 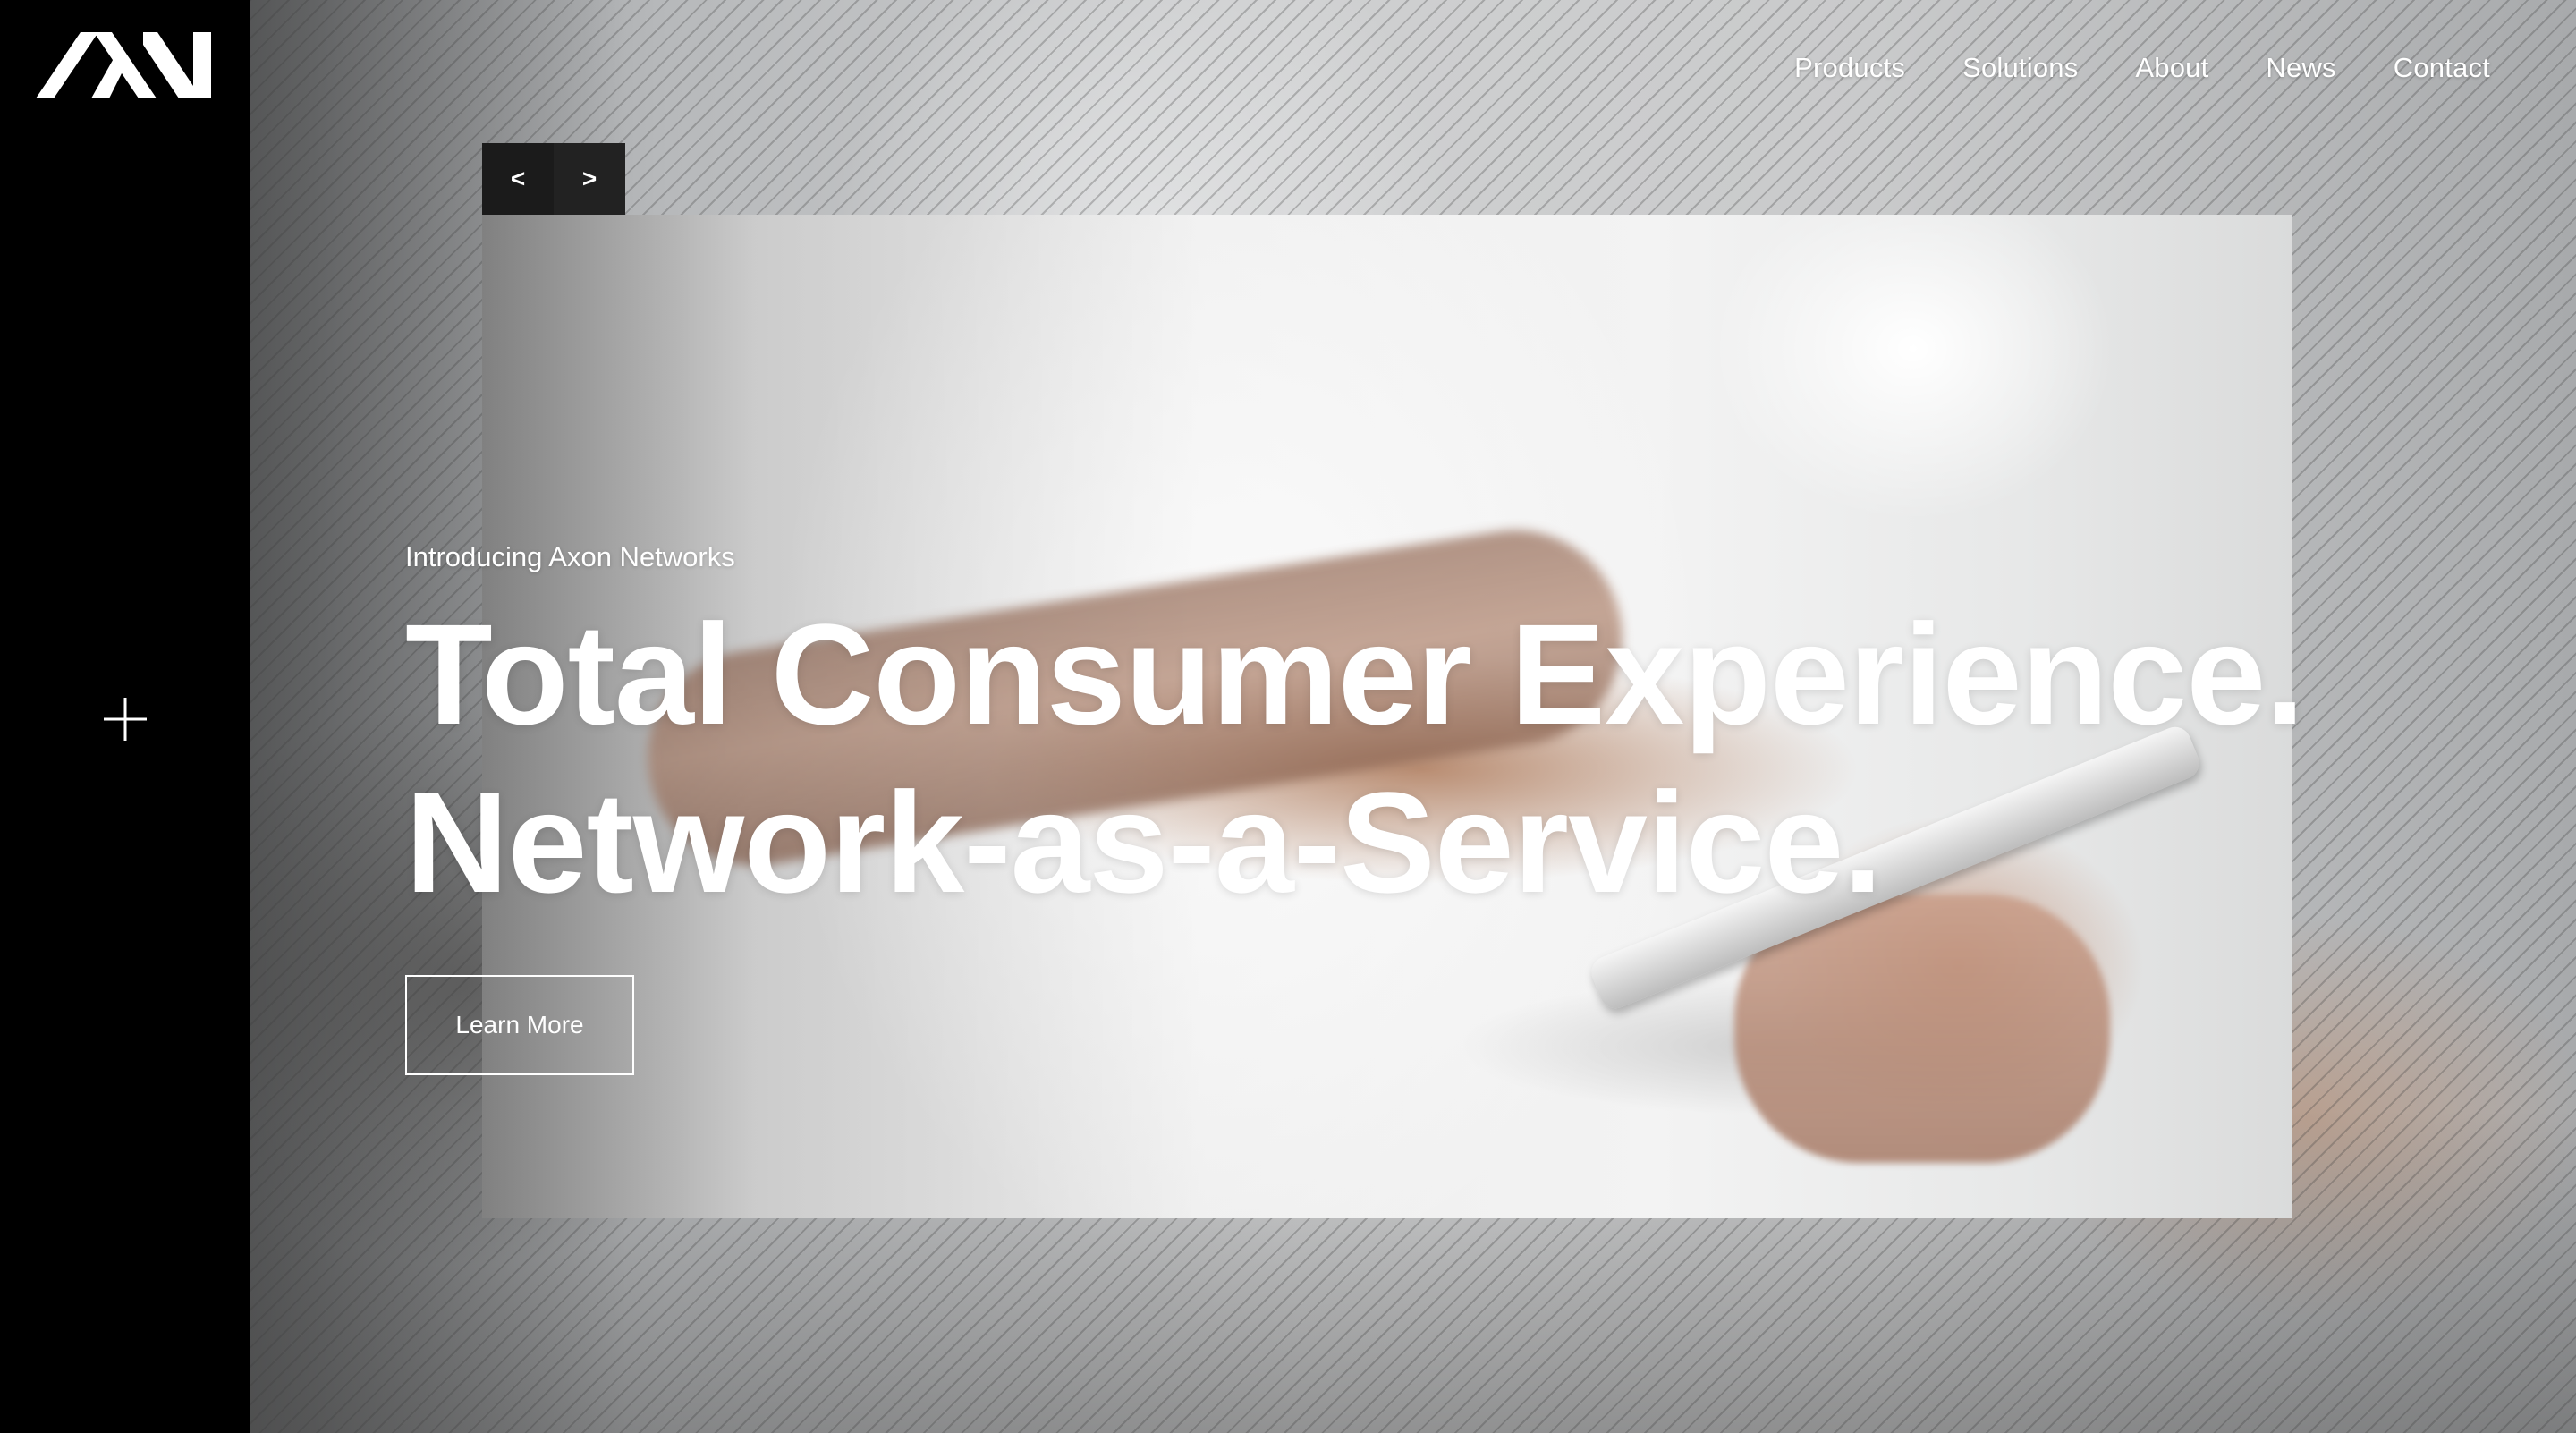 I want to click on logo-mark, so click(x=123, y=65).